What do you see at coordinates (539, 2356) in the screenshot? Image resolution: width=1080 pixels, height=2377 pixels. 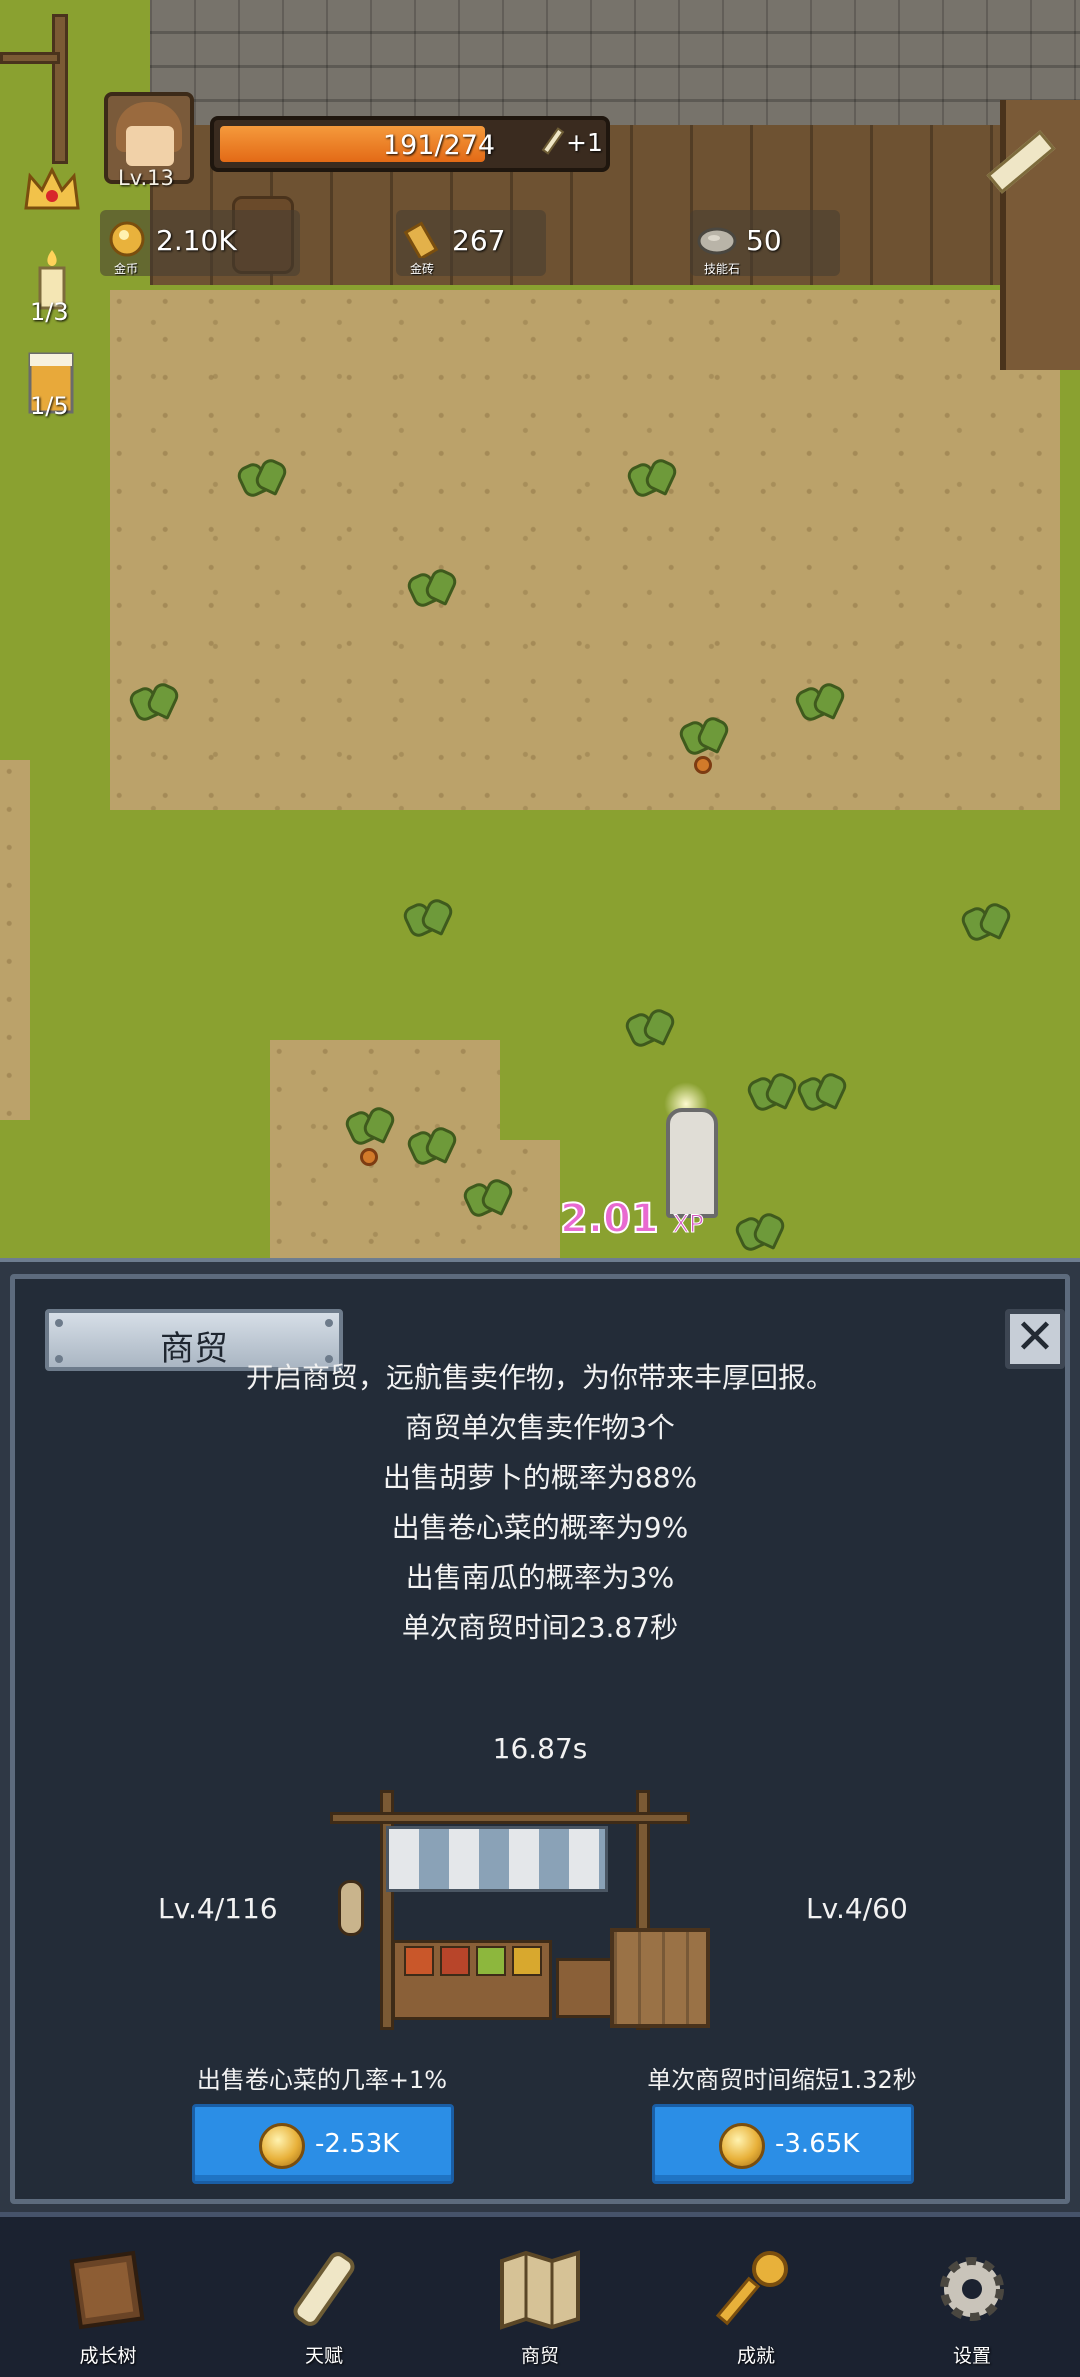 I see `nav-label: 商贸` at bounding box center [539, 2356].